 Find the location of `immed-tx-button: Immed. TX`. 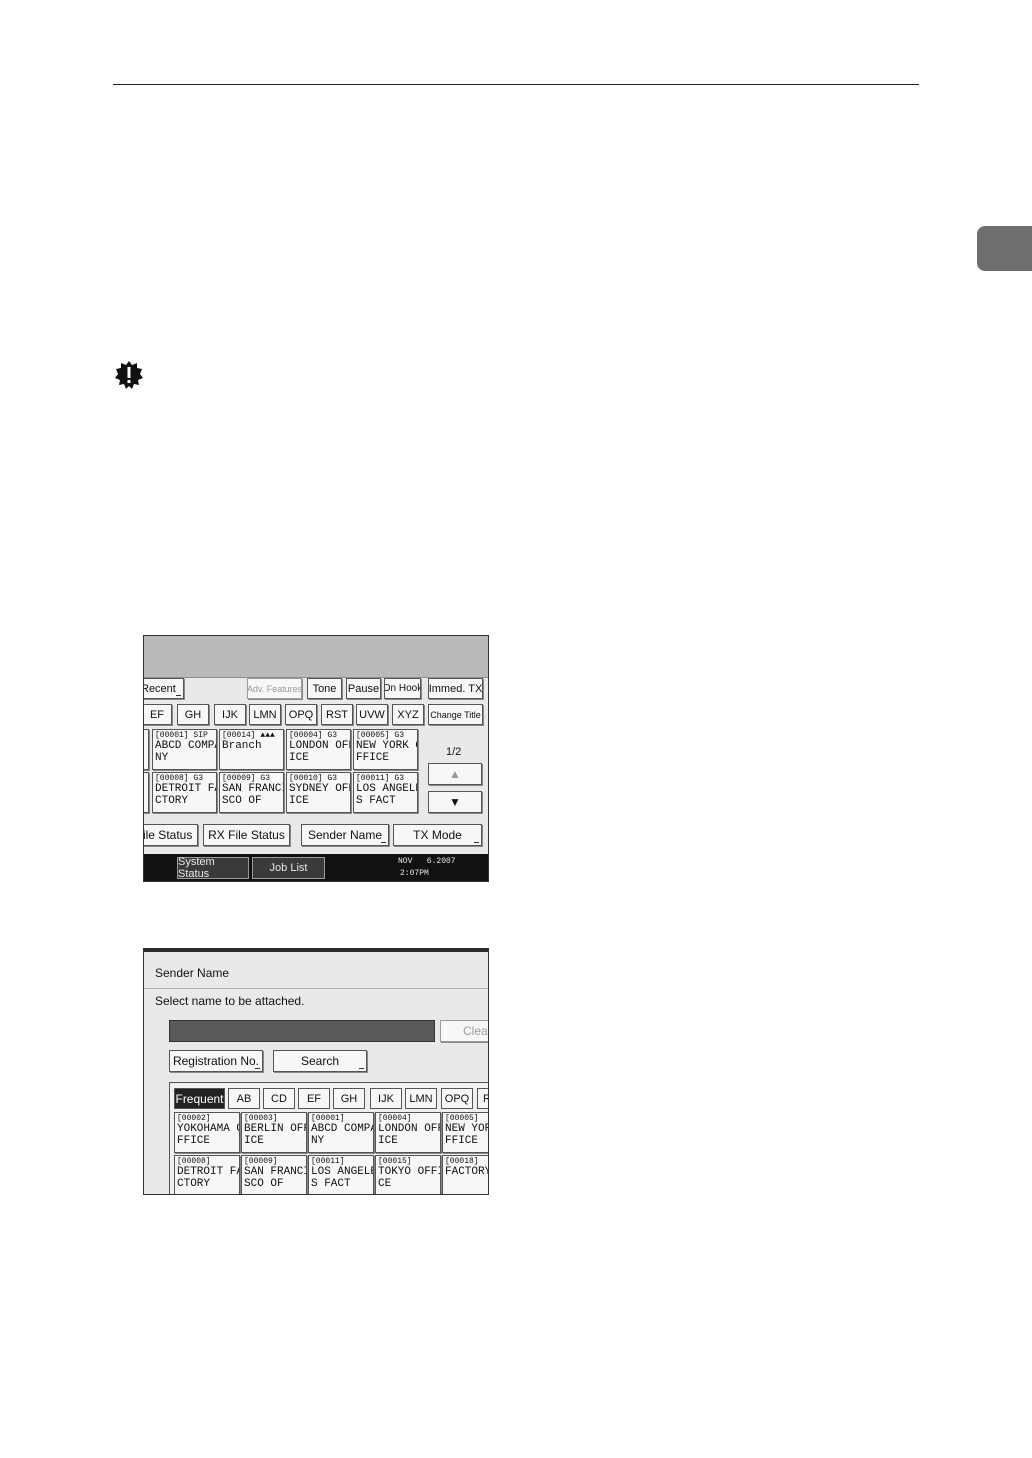

immed-tx-button: Immed. TX is located at coordinates (455, 688).